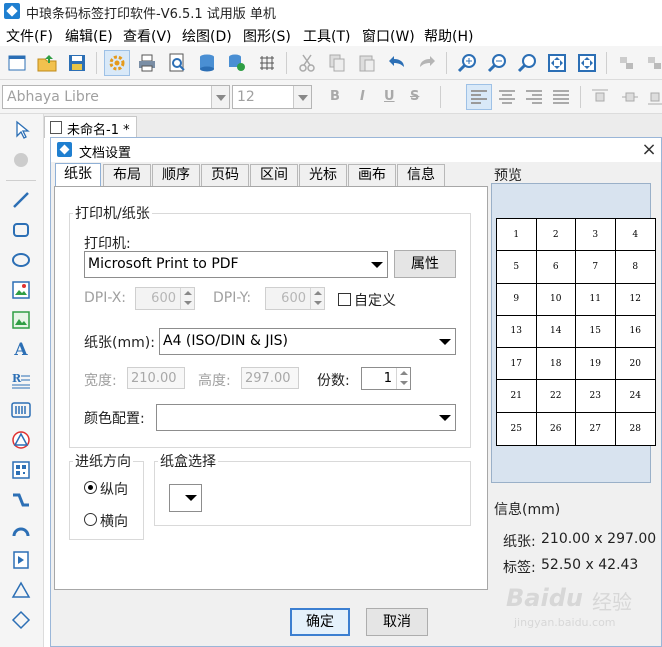 The image size is (662, 647). I want to click on dpiy-input: 600, so click(295, 298).